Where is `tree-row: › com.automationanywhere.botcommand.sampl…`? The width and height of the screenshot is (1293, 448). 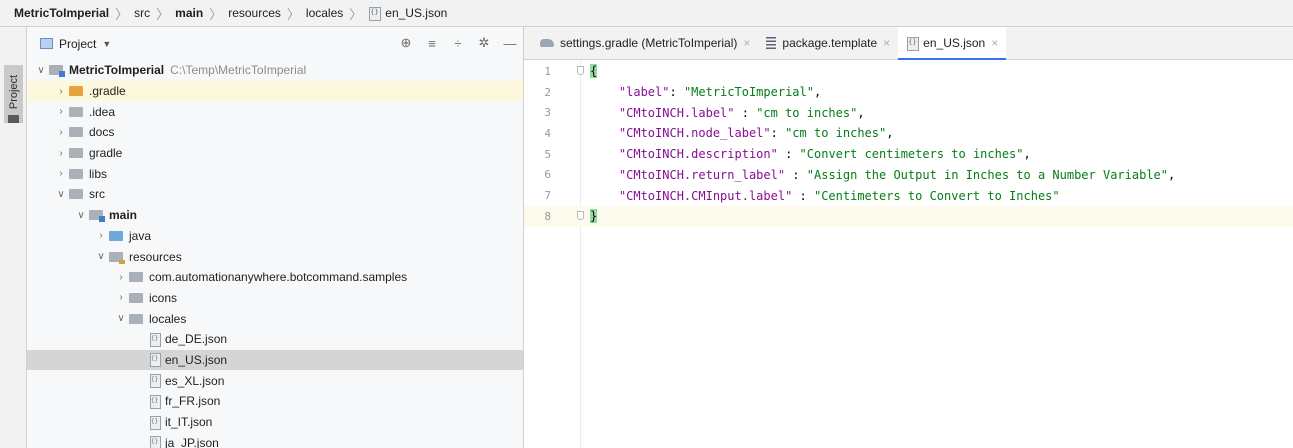
tree-row: › com.automationanywhere.botcommand.sampl… is located at coordinates (275, 277).